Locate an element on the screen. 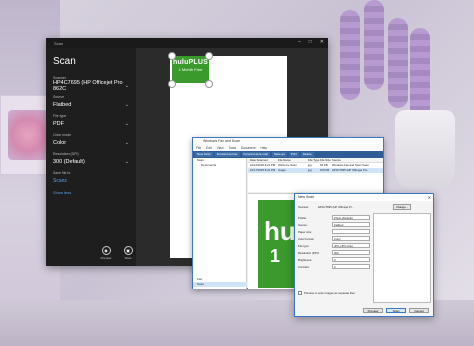 The width and height of the screenshot is (474, 346). tree-item-documents: Documents is located at coordinates (219, 165).